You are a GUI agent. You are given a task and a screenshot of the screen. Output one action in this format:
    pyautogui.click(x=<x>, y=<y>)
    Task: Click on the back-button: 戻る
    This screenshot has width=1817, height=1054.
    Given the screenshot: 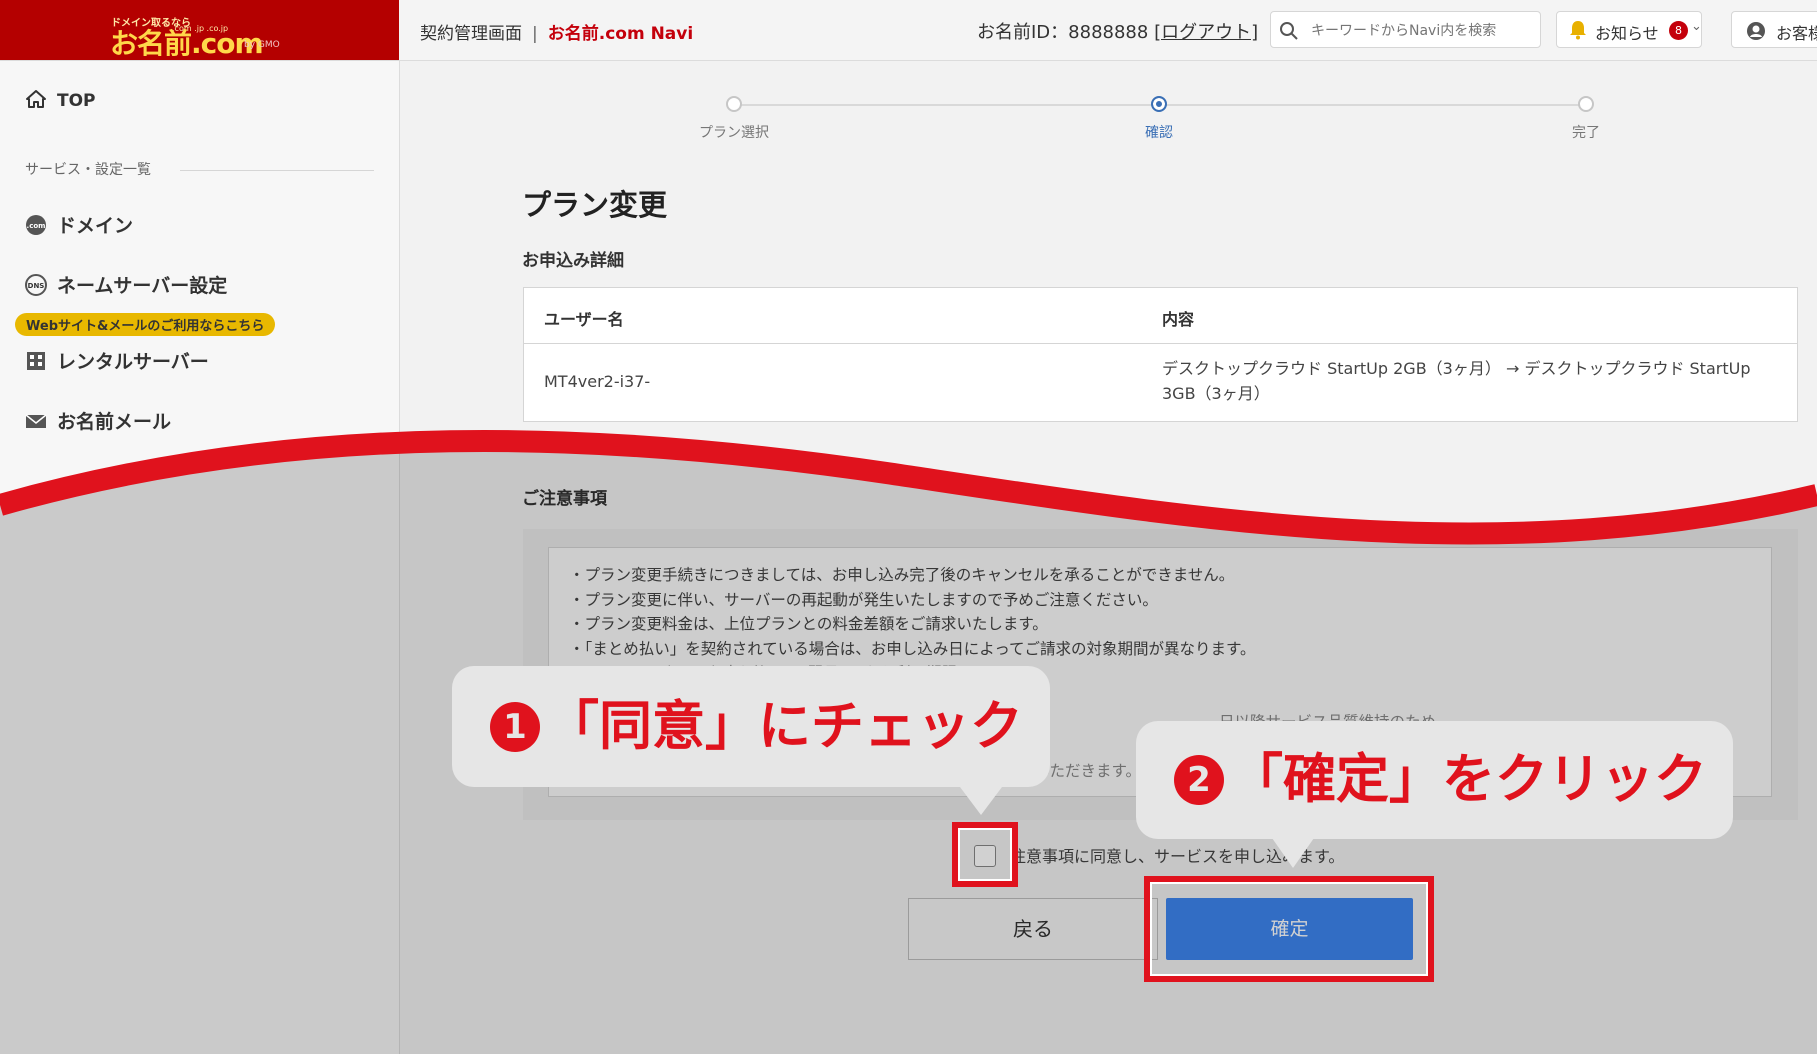 What is the action you would take?
    pyautogui.click(x=1033, y=929)
    